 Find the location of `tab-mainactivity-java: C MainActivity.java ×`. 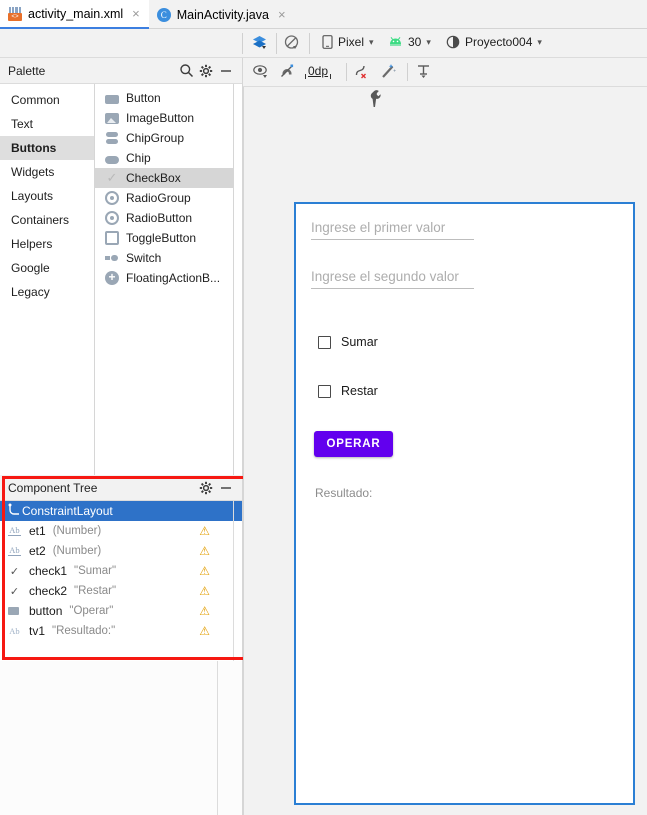

tab-mainactivity-java: C MainActivity.java × is located at coordinates (222, 14).